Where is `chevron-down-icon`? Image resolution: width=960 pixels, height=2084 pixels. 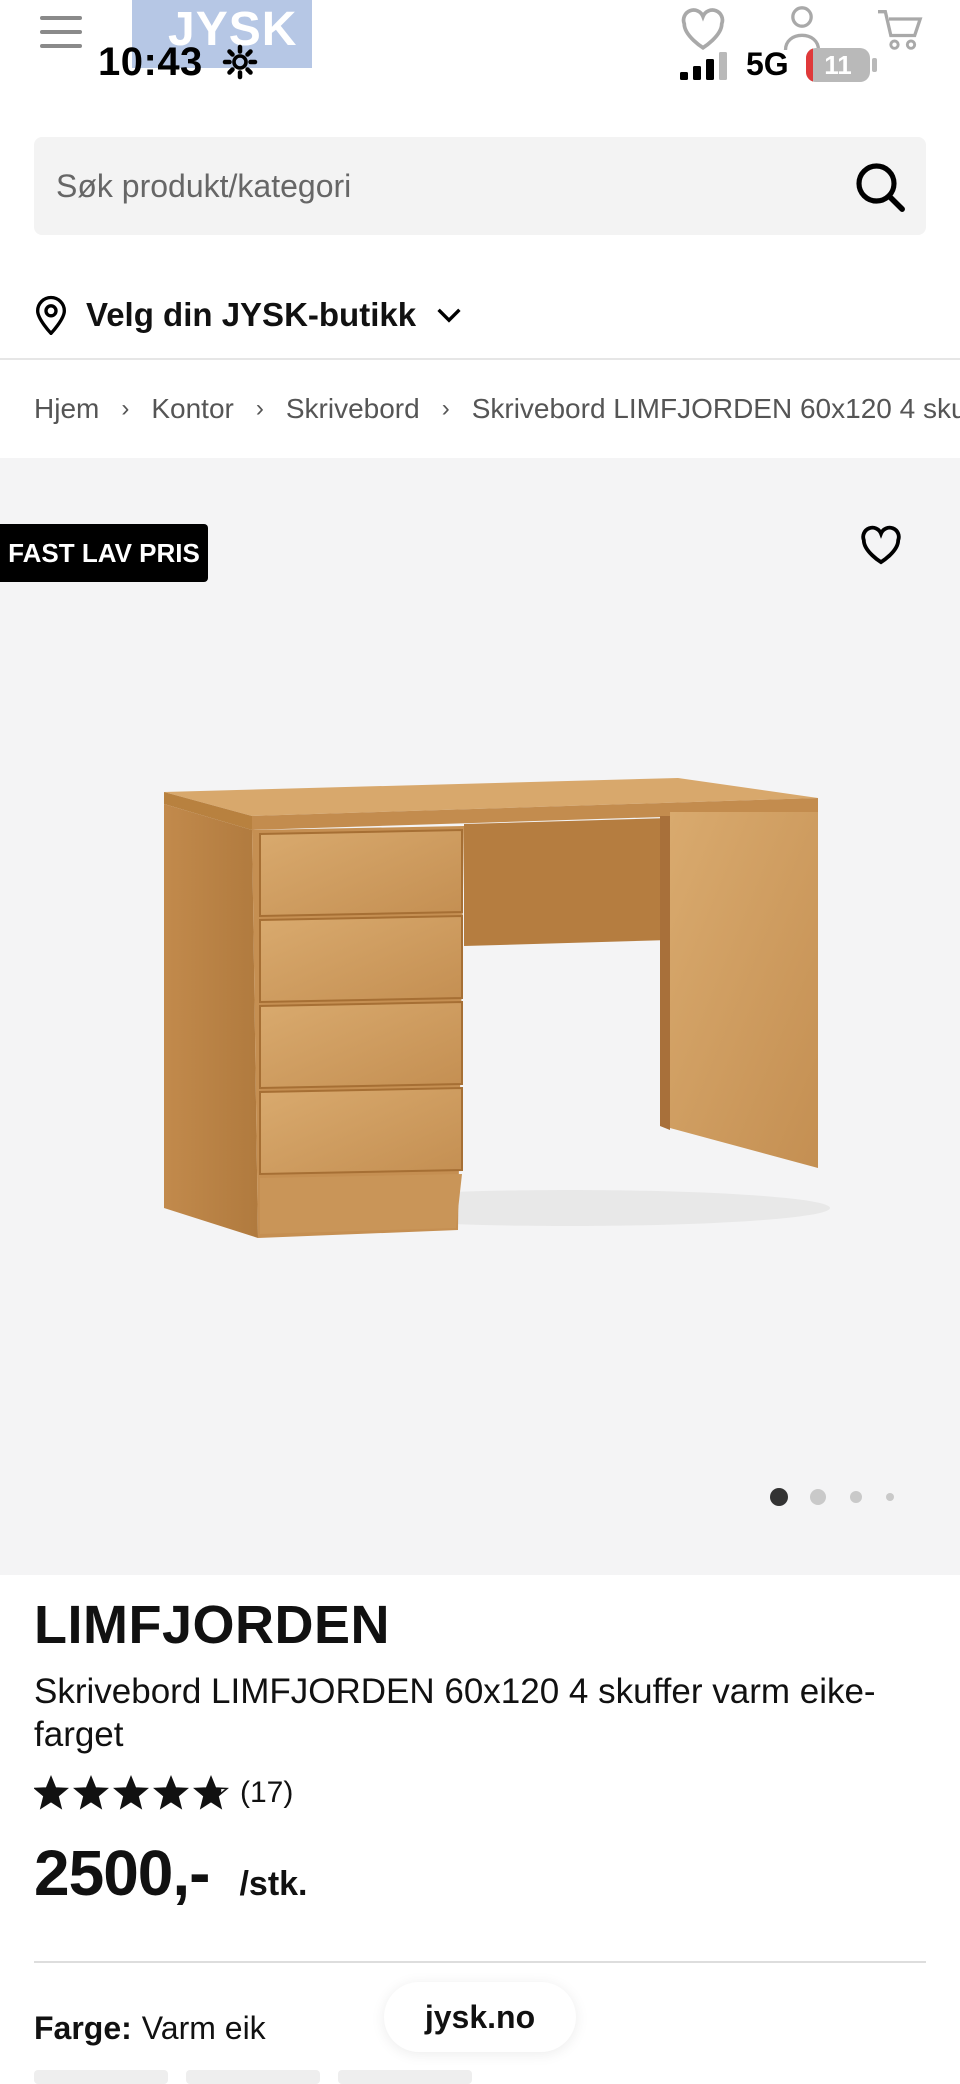
chevron-down-icon is located at coordinates (449, 315).